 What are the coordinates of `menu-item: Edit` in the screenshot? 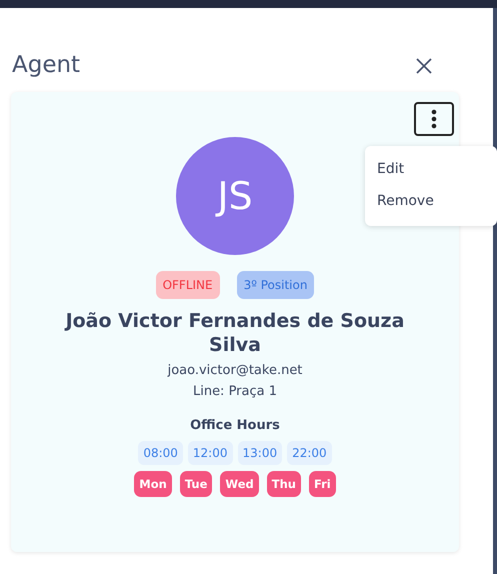 It's located at (431, 169).